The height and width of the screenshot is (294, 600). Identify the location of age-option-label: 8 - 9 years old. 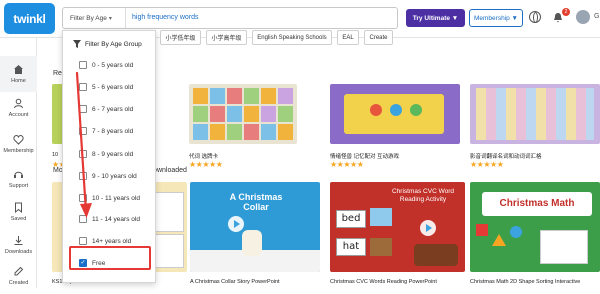
(113, 154).